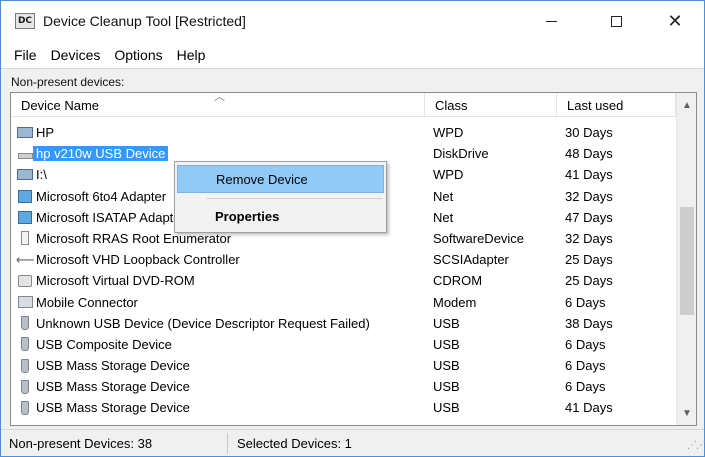 The image size is (705, 457). What do you see at coordinates (25, 302) in the screenshot?
I see `modem-icon` at bounding box center [25, 302].